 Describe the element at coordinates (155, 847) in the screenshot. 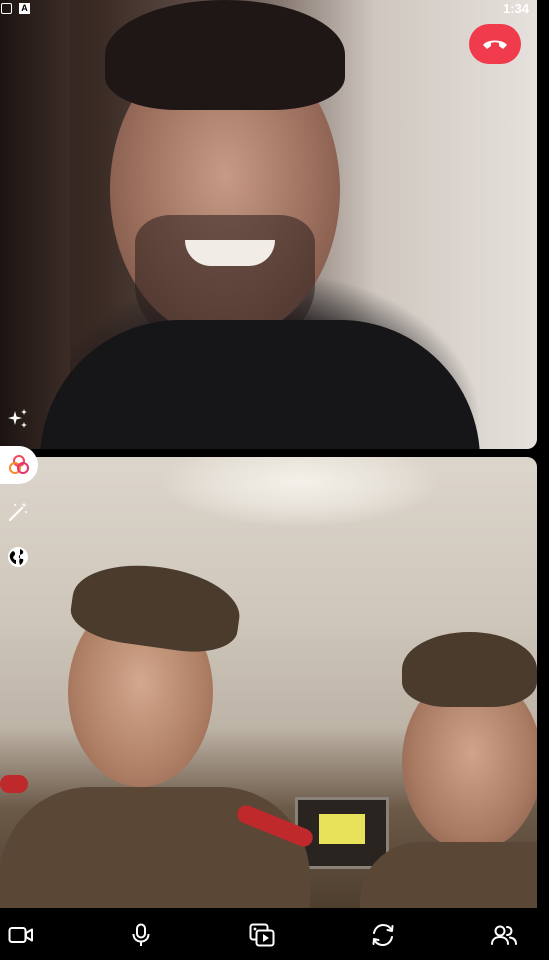

I see `cadet-left-uniform` at that location.